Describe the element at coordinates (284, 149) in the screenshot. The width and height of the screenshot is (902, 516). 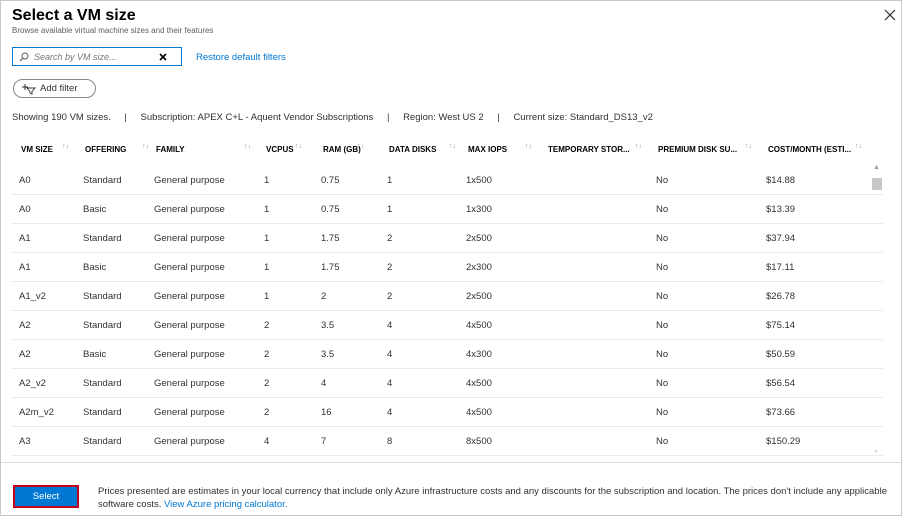
I see `column-header: VCPUS ↑↓` at that location.